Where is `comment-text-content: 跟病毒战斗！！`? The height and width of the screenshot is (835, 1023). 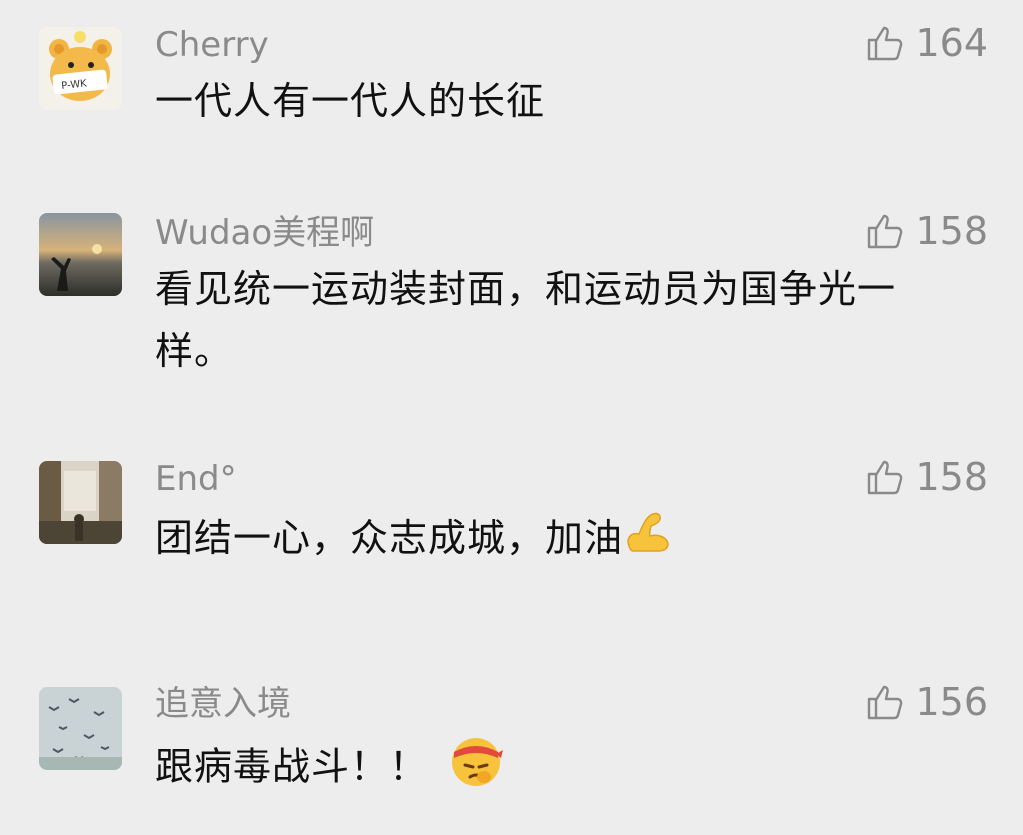 comment-text-content: 跟病毒战斗！！ is located at coordinates (292, 766).